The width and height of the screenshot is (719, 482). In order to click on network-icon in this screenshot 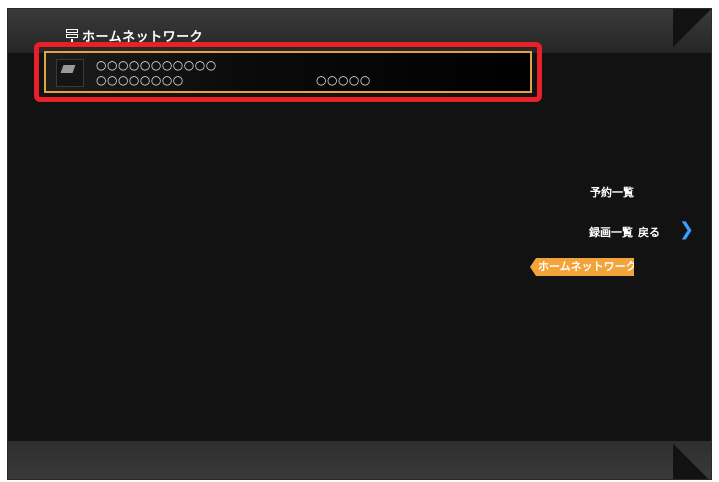, I will do `click(72, 35)`.